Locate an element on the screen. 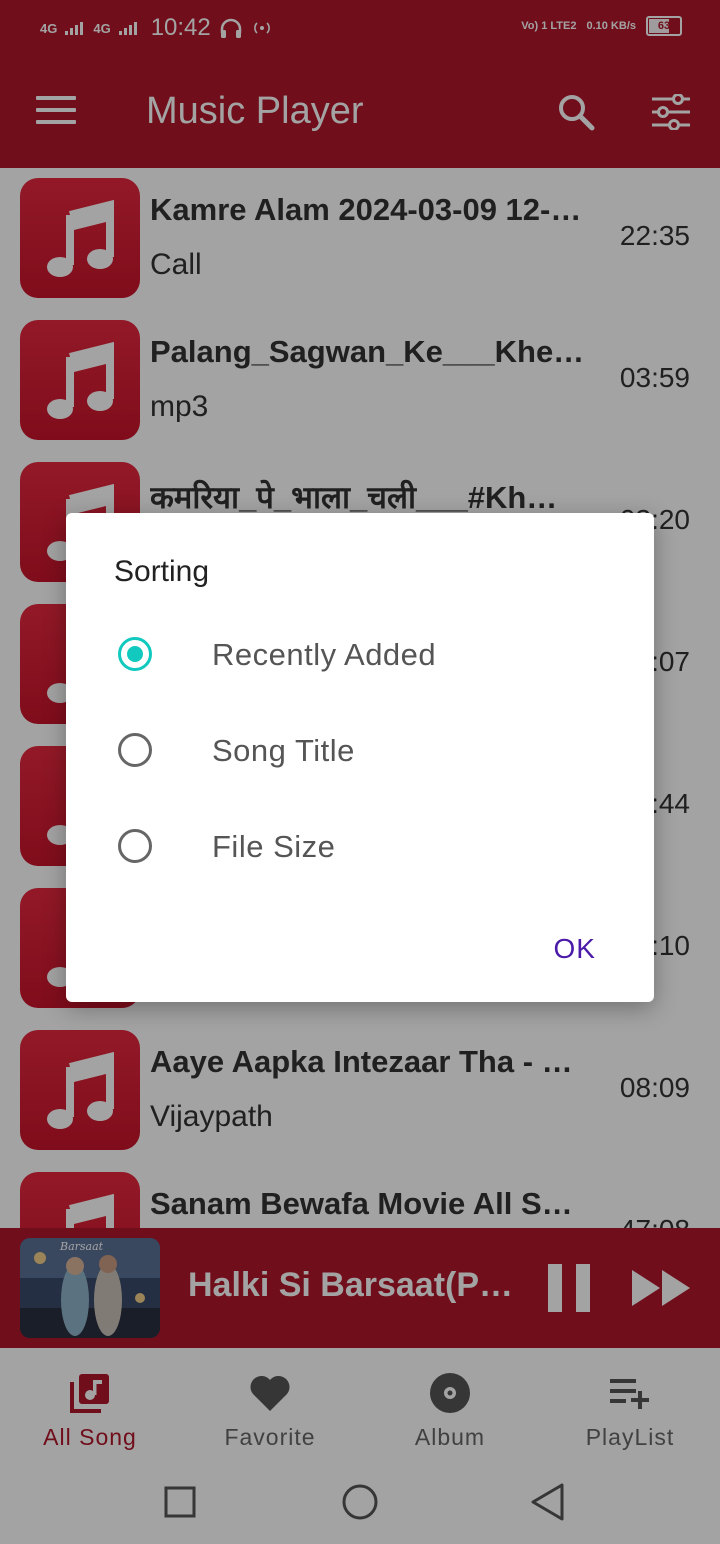  radio-button-selected is located at coordinates (135, 654).